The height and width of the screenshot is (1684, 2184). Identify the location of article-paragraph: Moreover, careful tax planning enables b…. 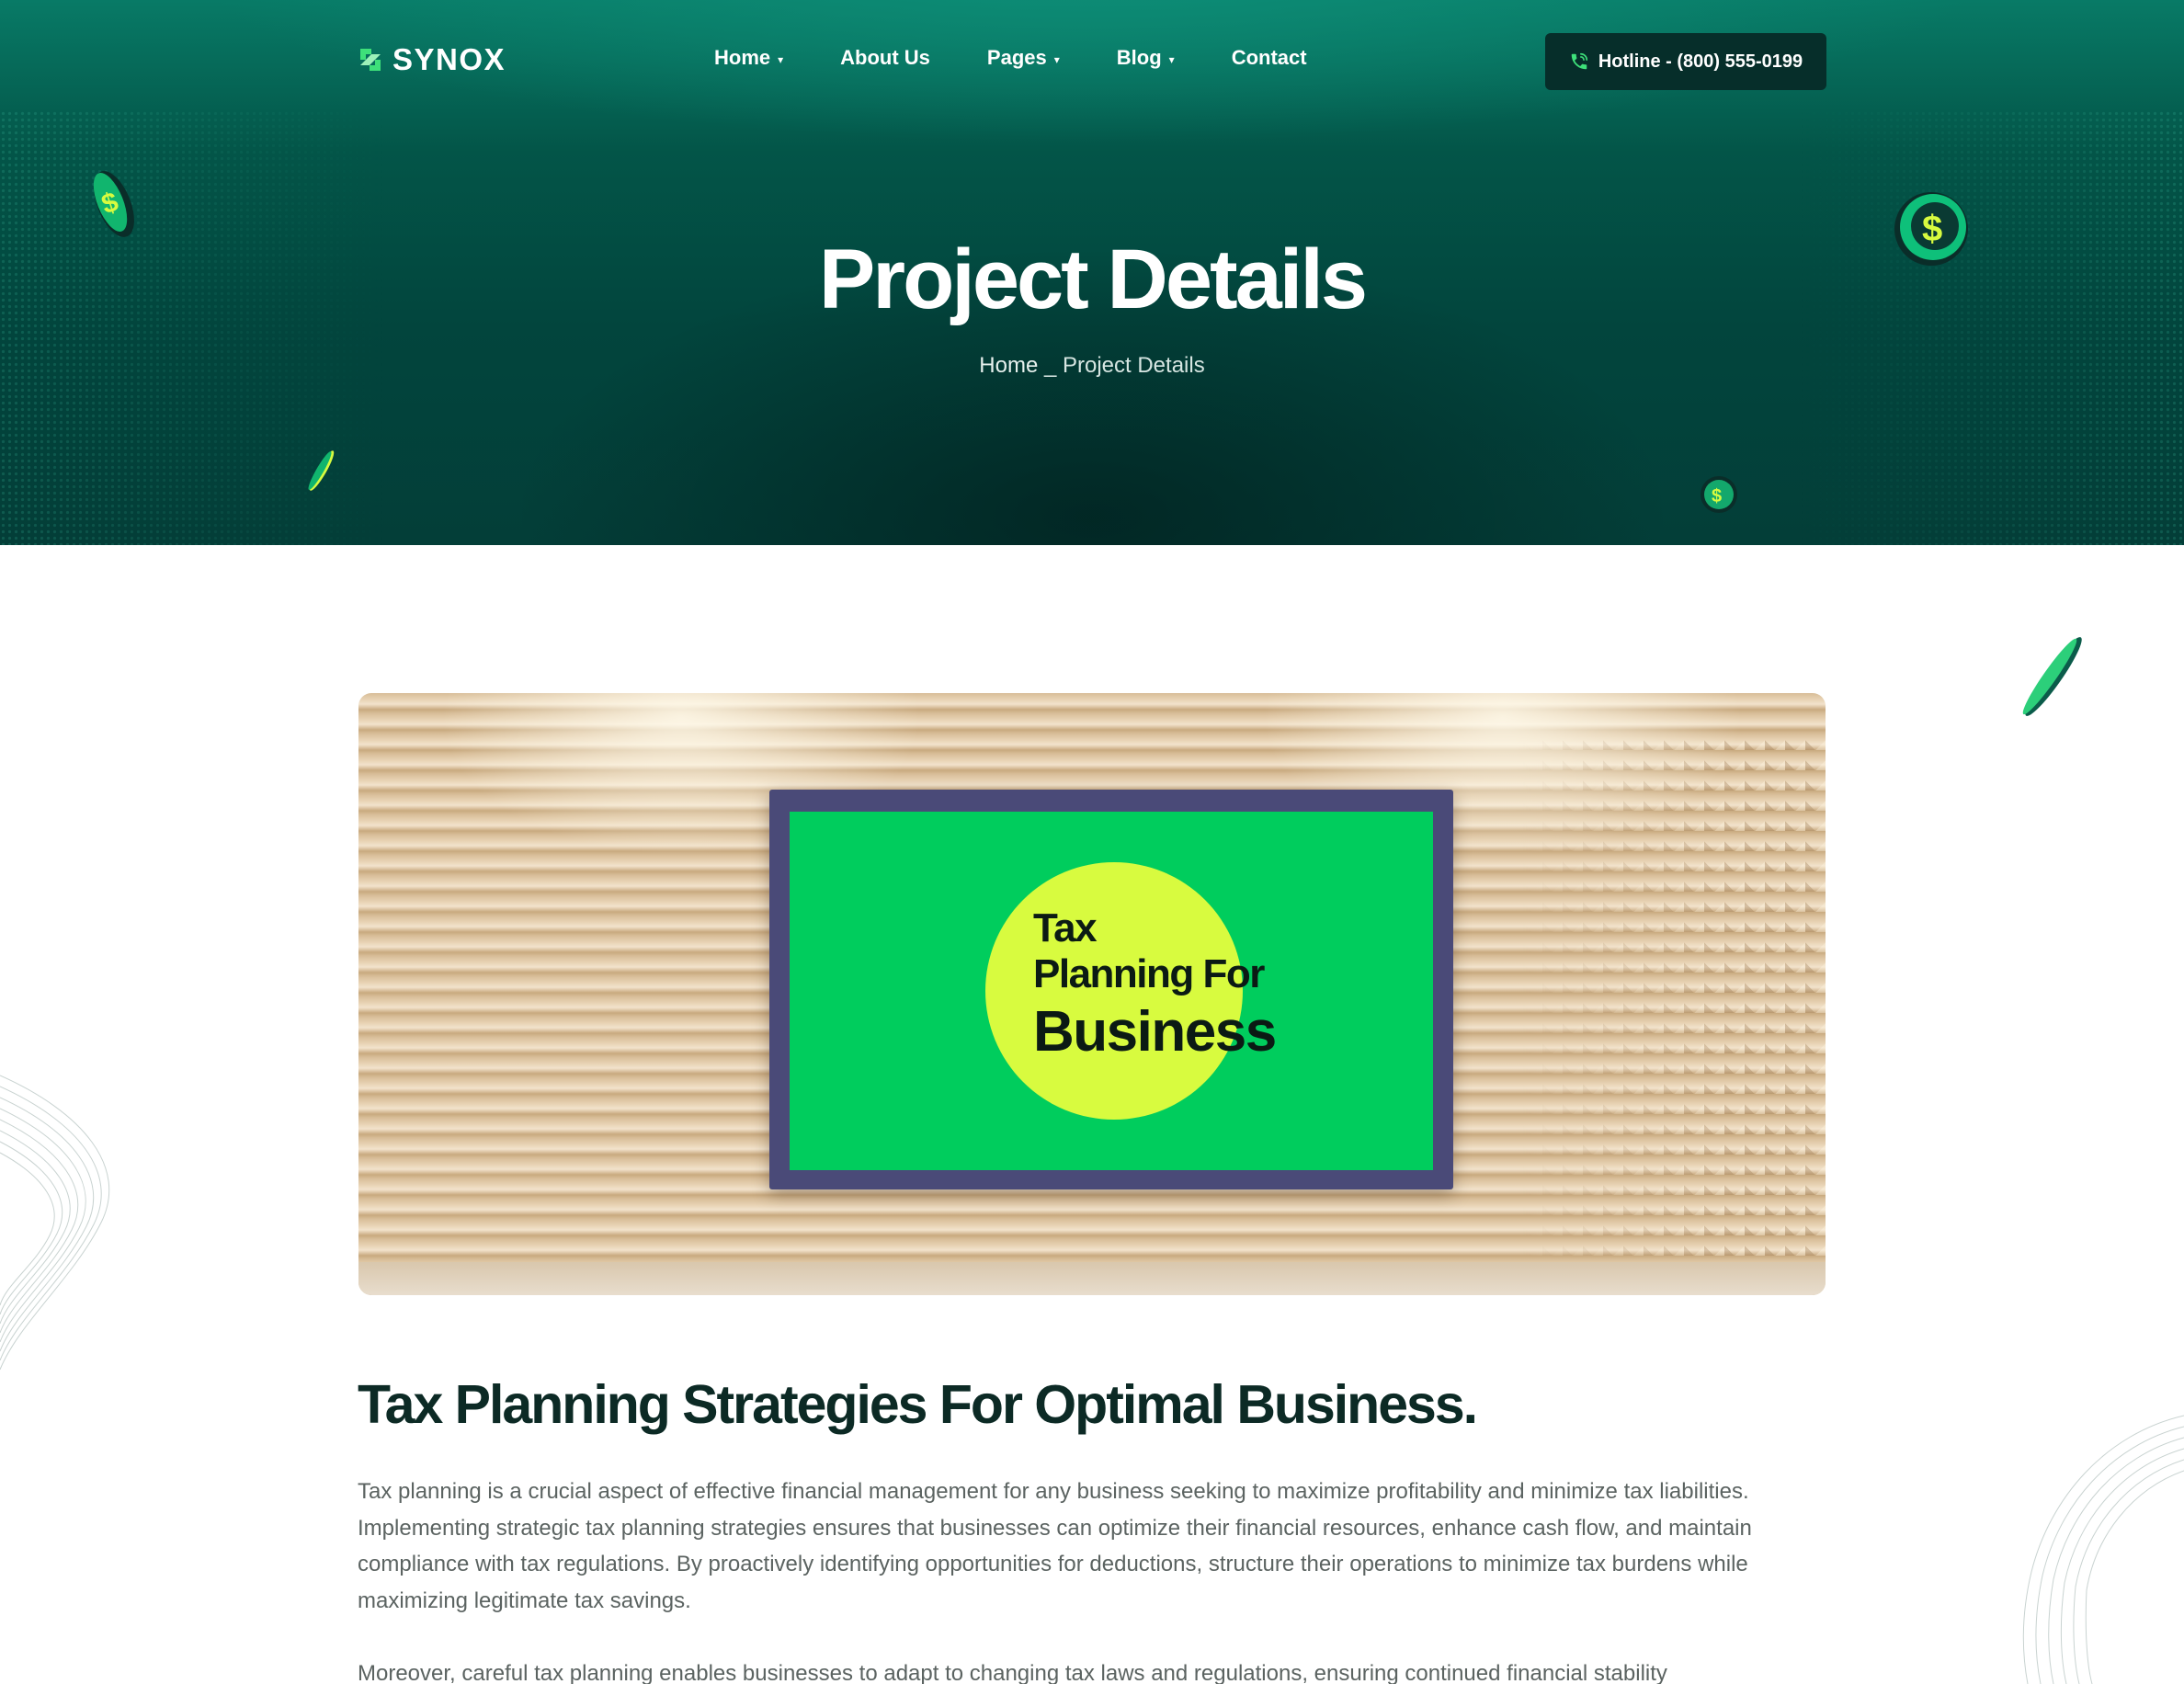
(1012, 1672).